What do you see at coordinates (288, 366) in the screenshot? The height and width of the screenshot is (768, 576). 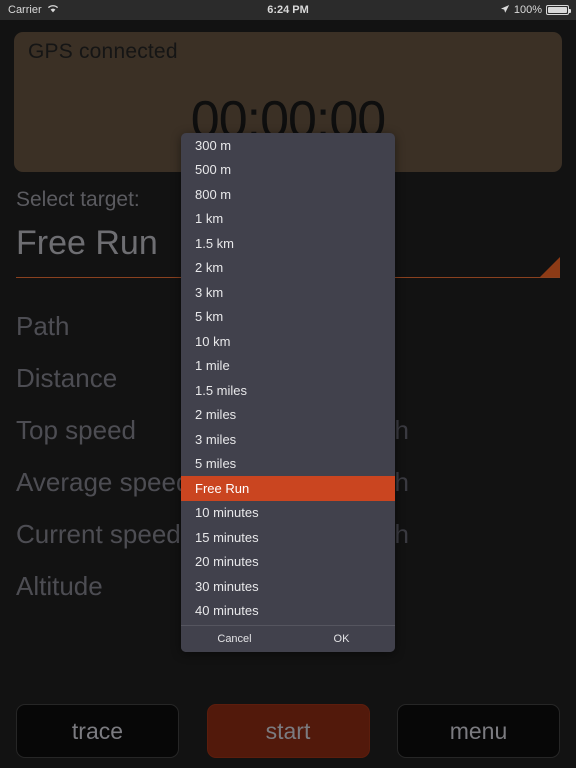 I see `target-option: 1 mile` at bounding box center [288, 366].